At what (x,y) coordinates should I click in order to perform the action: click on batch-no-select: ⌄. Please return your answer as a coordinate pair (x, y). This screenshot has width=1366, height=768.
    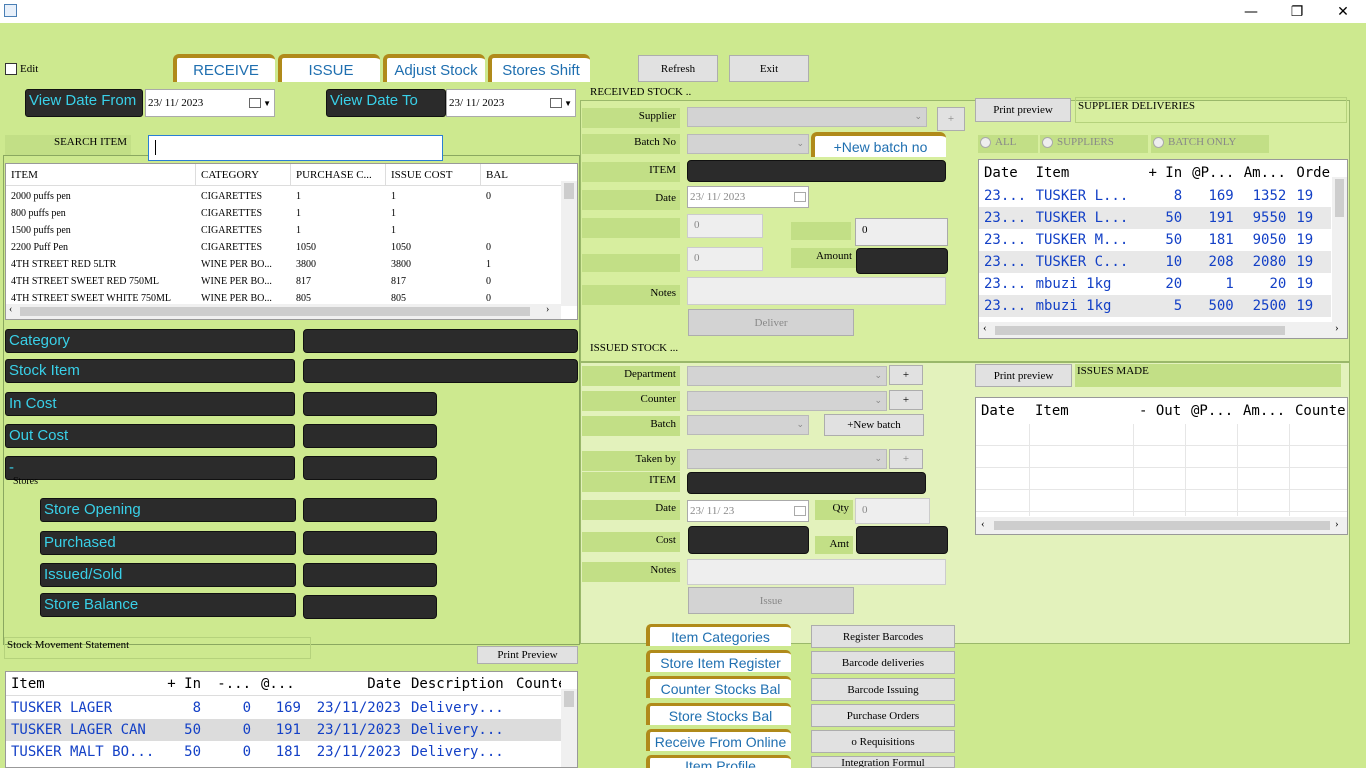
    Looking at the image, I should click on (748, 144).